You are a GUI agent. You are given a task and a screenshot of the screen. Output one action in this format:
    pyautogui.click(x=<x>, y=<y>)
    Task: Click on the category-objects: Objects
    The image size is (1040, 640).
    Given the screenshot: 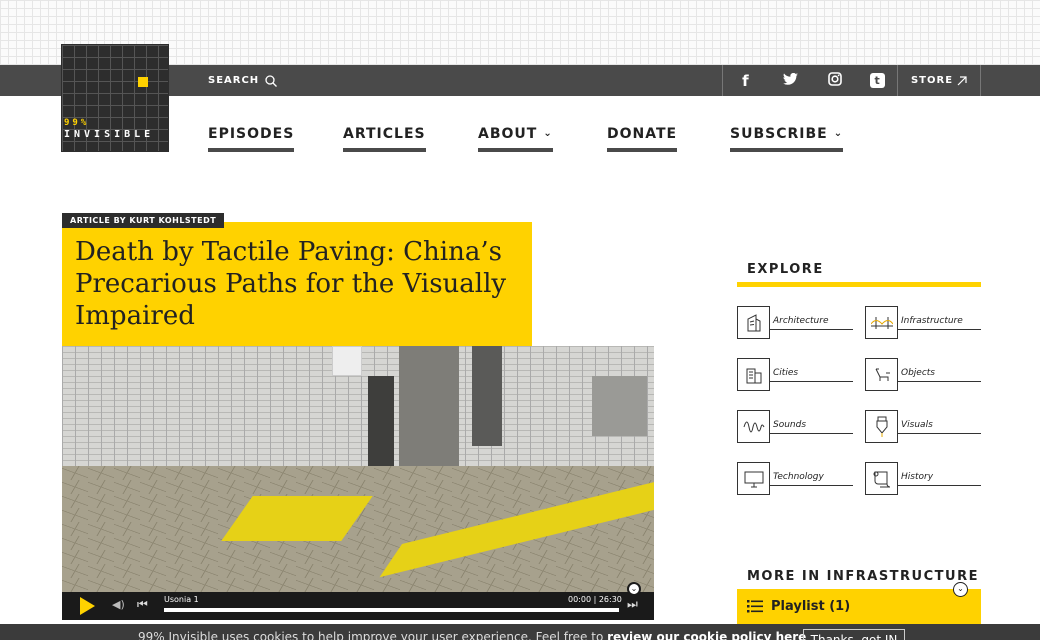 What is the action you would take?
    pyautogui.click(x=923, y=374)
    